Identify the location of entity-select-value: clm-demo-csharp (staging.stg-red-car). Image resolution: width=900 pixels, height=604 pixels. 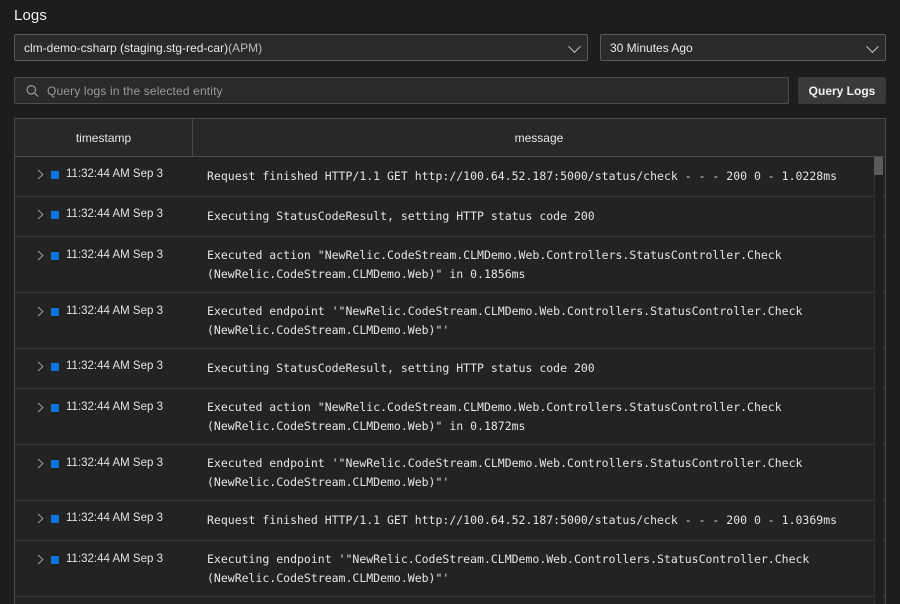
(126, 47).